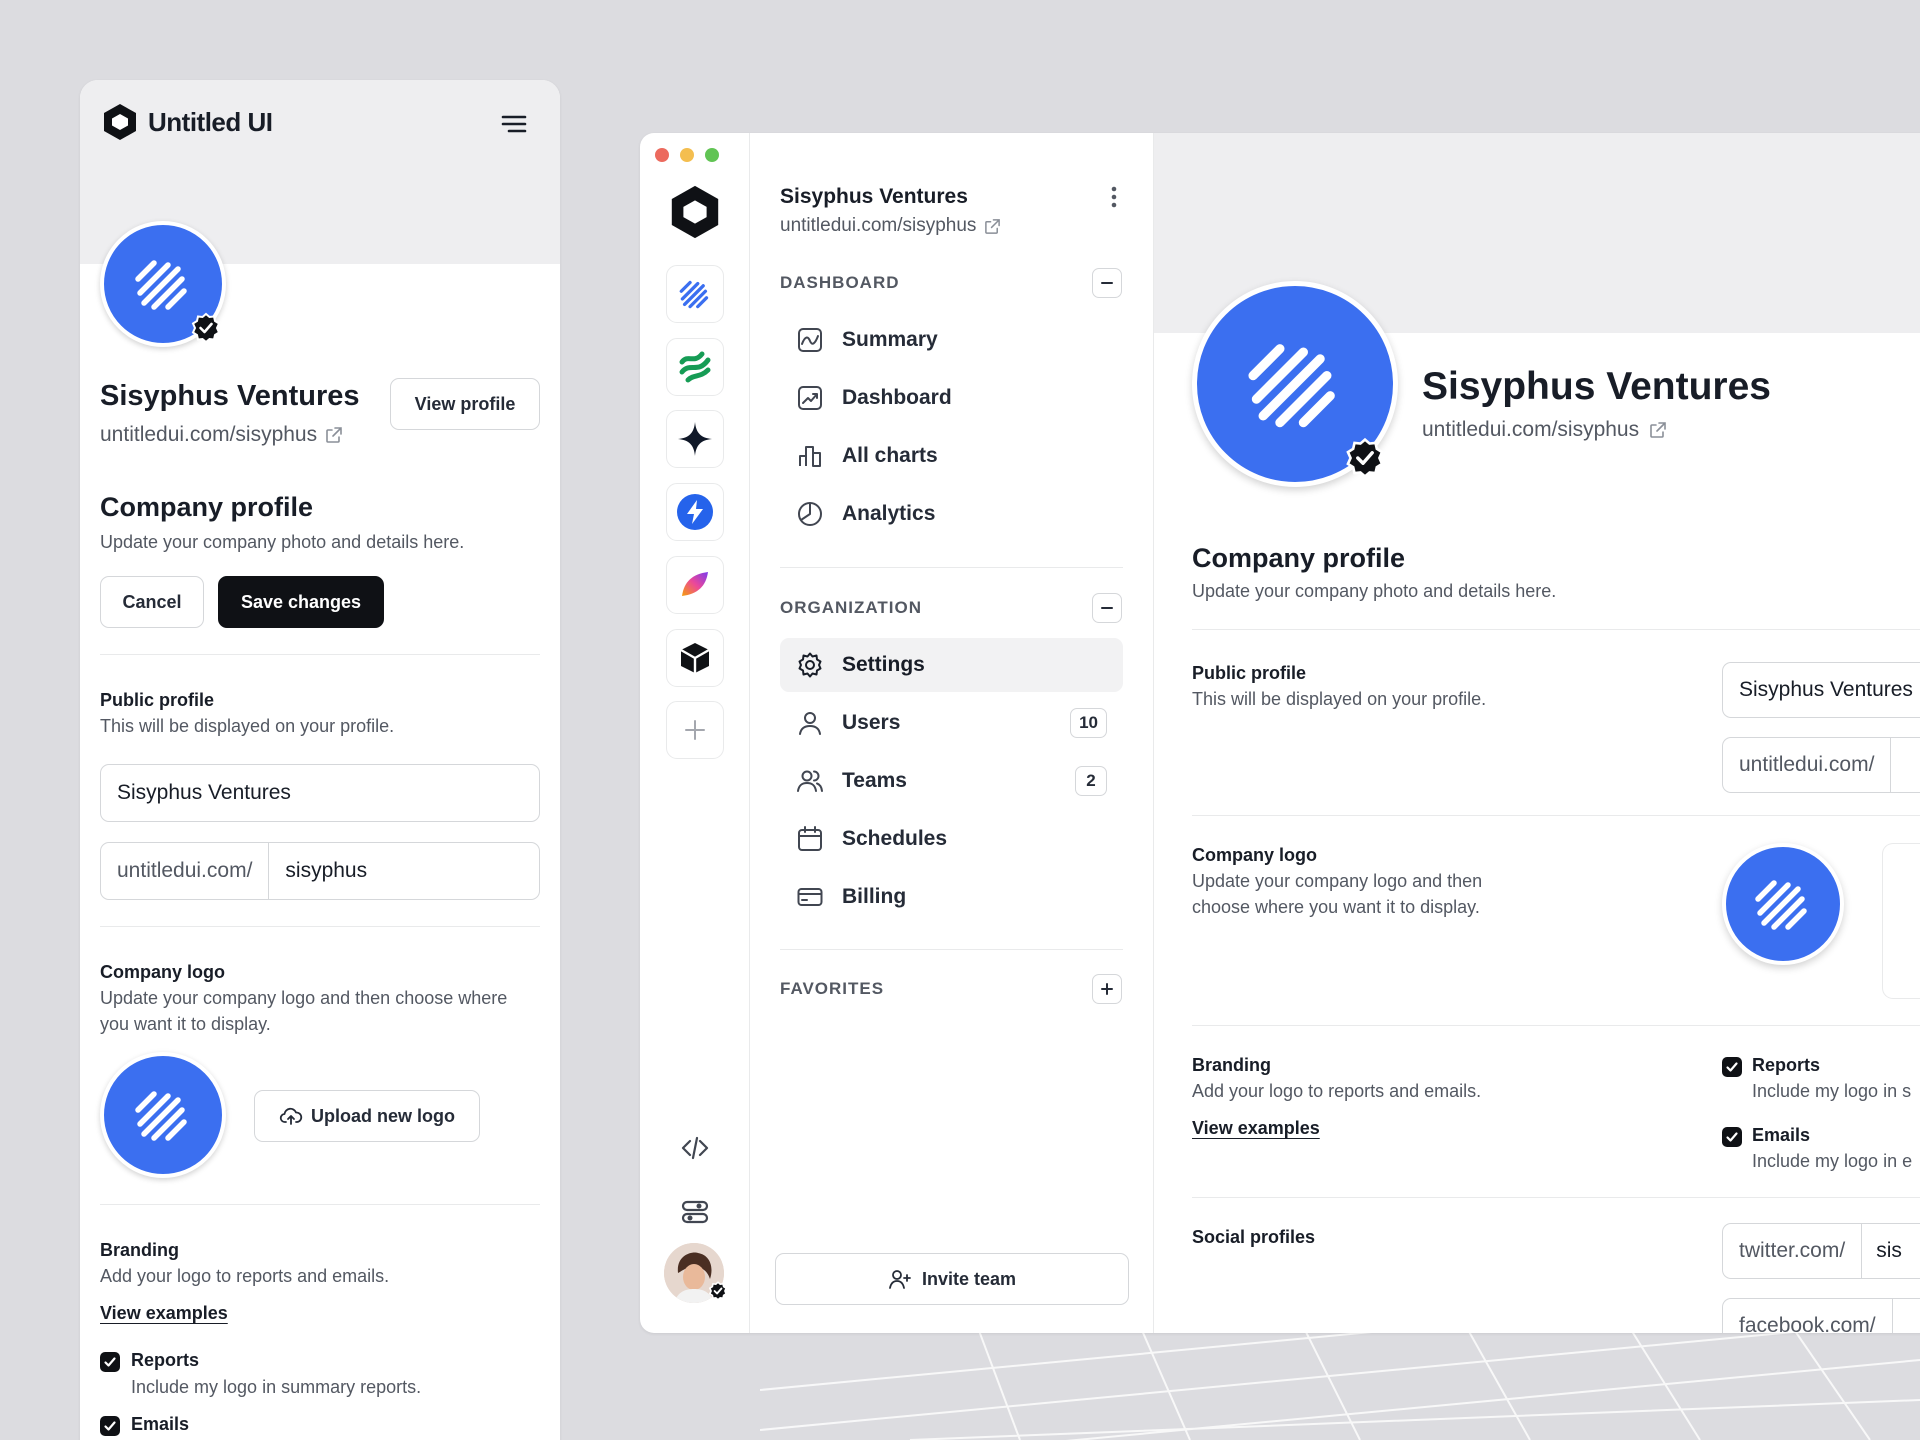  I want to click on cancel-button: Cancel, so click(152, 602).